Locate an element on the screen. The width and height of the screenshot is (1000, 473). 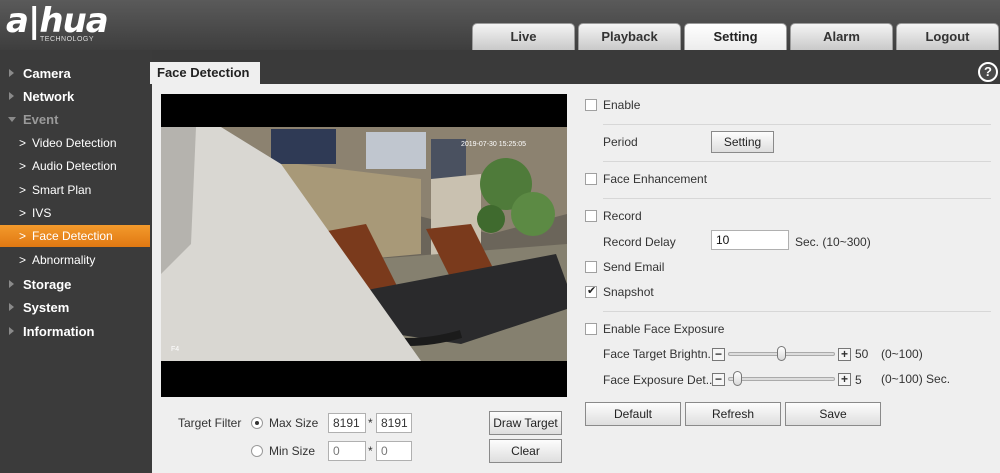
sidebar-subitem-smart-plan: > Smart Plan is located at coordinates (75, 190).